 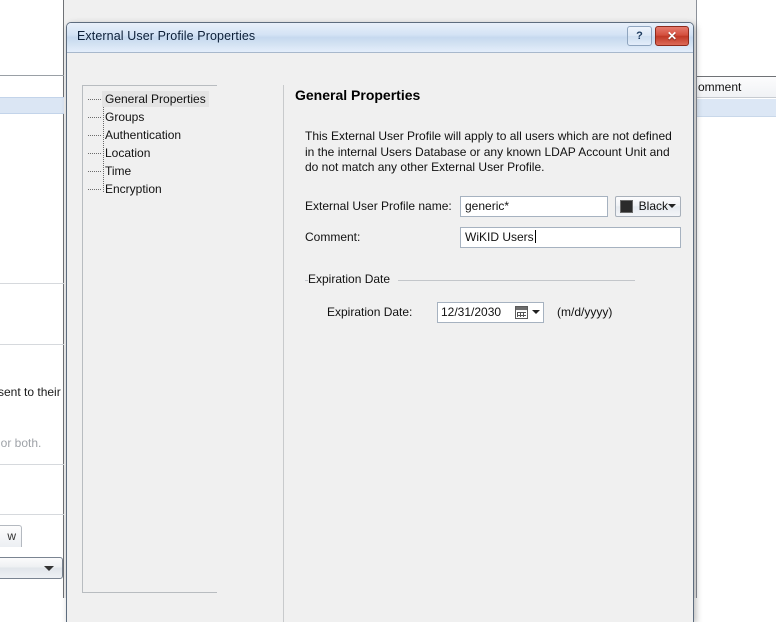 I want to click on background-list-selected-row, so click(x=736, y=108).